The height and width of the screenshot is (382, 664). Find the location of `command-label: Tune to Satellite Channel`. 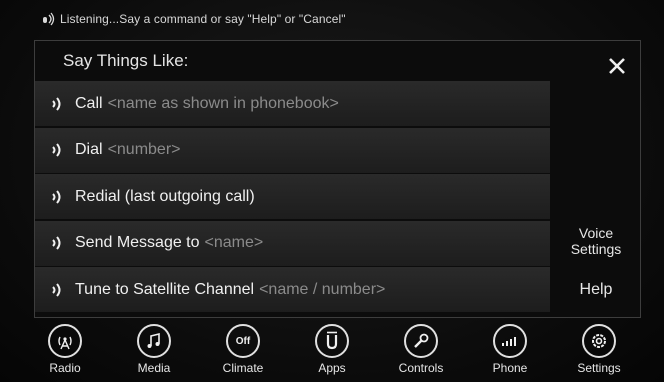

command-label: Tune to Satellite Channel is located at coordinates (165, 289).